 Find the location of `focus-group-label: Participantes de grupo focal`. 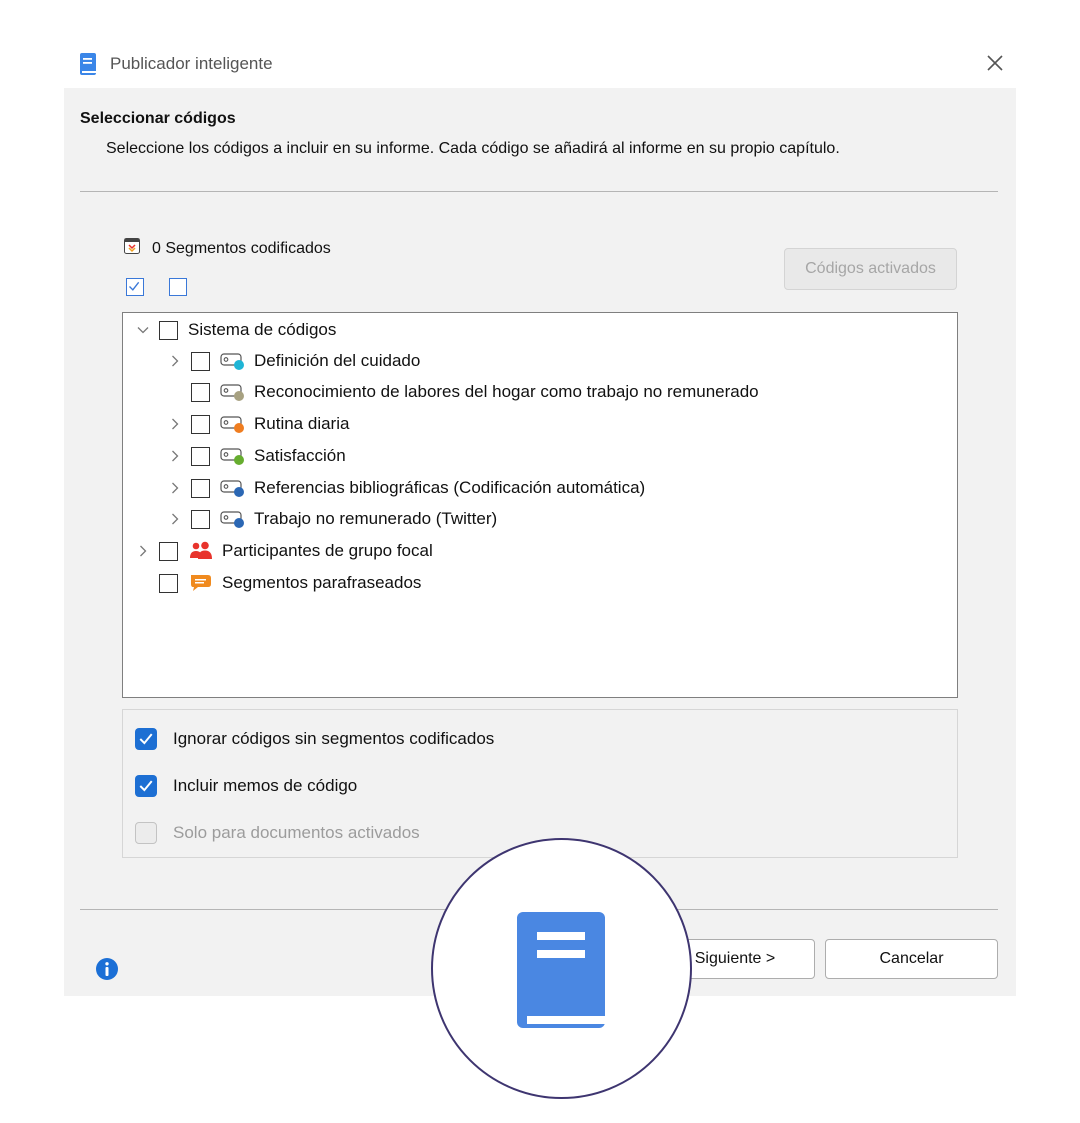

focus-group-label: Participantes de grupo focal is located at coordinates (327, 550).